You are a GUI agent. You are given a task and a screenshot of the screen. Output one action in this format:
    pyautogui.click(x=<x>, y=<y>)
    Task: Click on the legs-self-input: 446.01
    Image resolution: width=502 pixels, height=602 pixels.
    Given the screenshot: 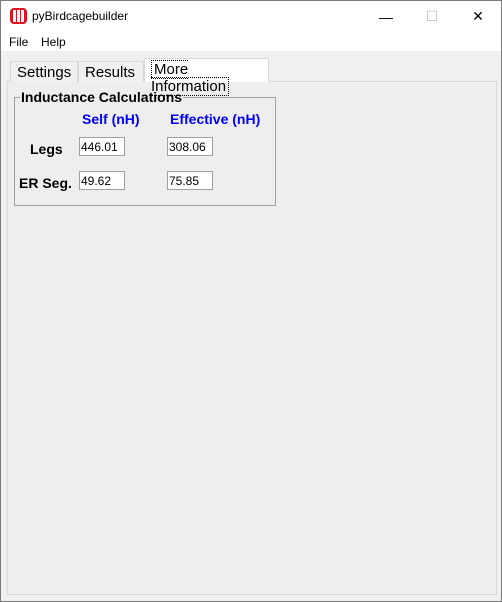 What is the action you would take?
    pyautogui.click(x=102, y=146)
    